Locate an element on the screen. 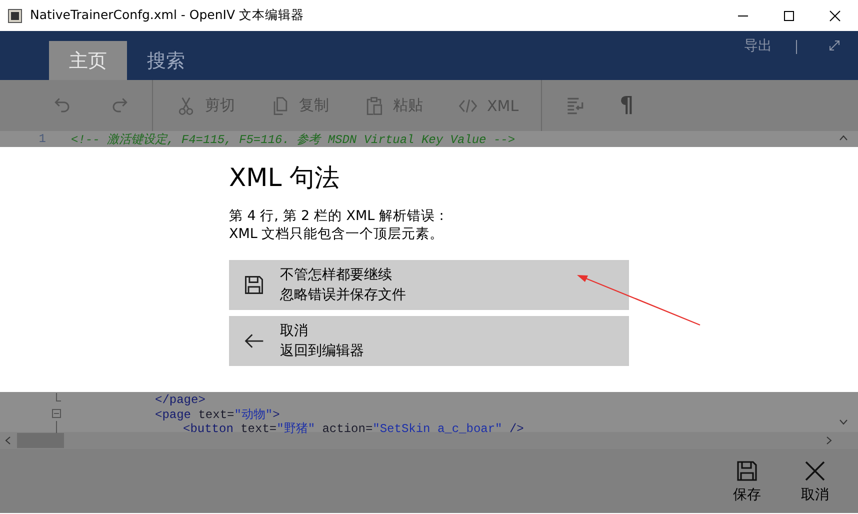  cancel-button: 取消 is located at coordinates (815, 481).